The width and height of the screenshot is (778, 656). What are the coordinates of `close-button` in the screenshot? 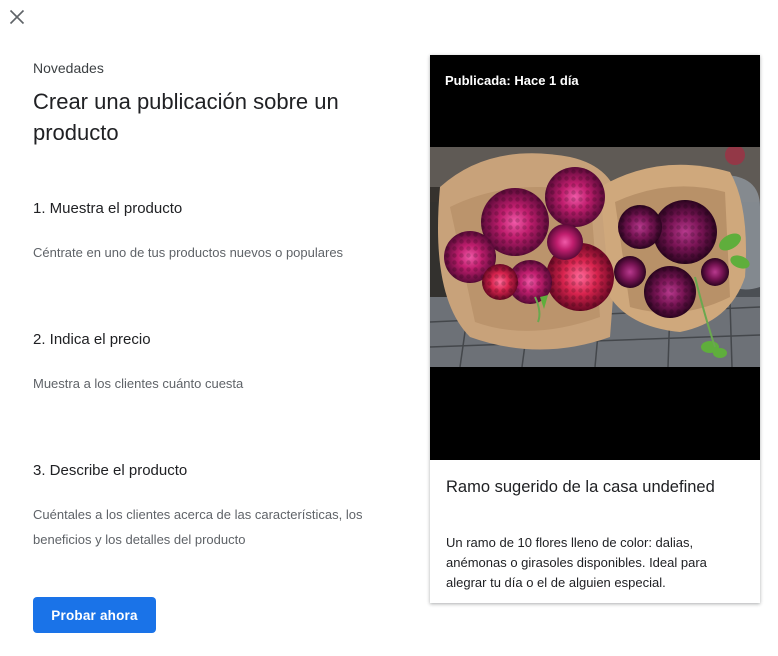 It's located at (17, 17).